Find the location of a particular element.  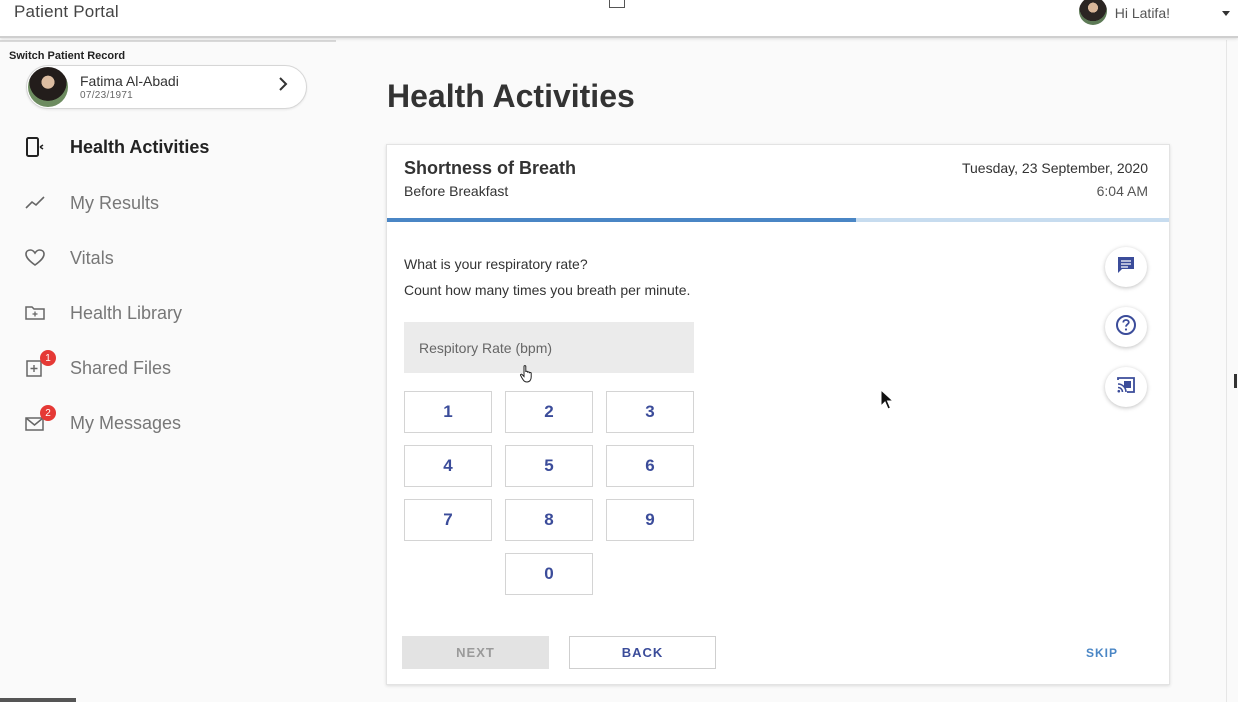

keypad-key-9: 9 is located at coordinates (650, 520).